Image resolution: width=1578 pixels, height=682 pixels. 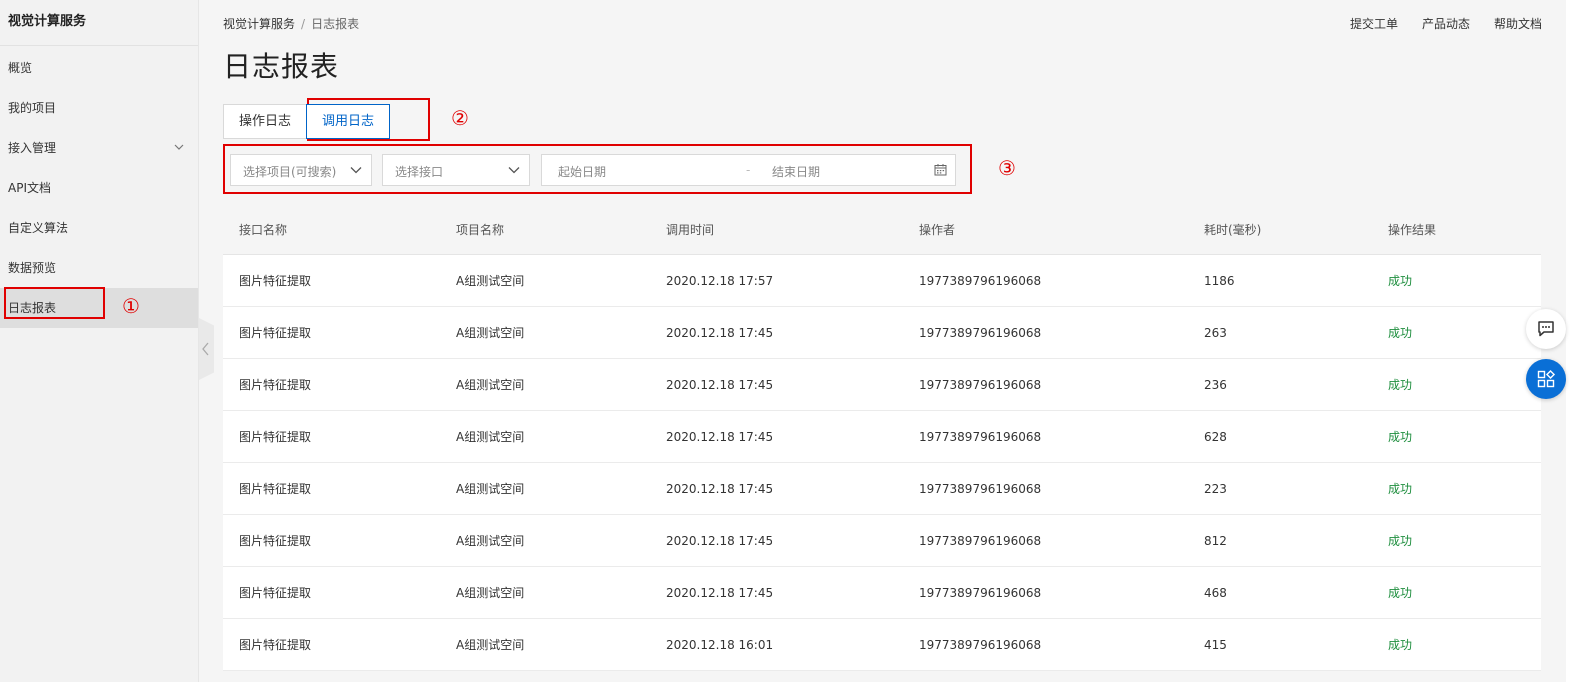 What do you see at coordinates (480, 230) in the screenshot?
I see `header-project-name: 项目名称` at bounding box center [480, 230].